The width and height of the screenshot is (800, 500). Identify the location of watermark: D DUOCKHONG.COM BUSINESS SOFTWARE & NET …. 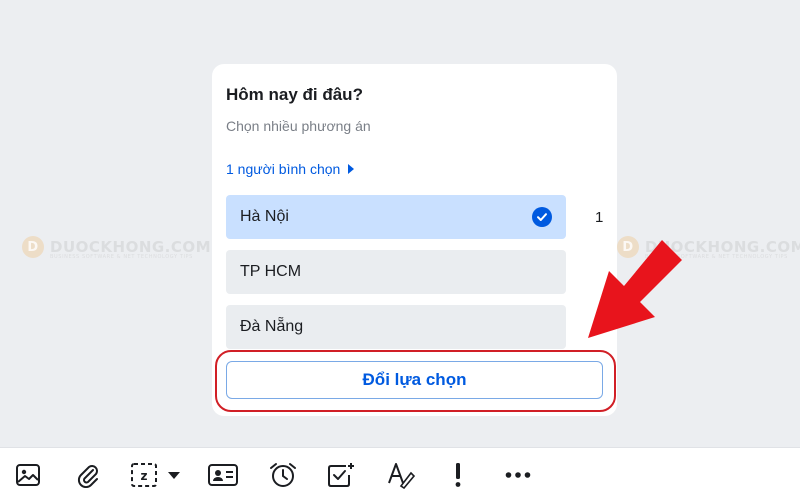
(117, 248).